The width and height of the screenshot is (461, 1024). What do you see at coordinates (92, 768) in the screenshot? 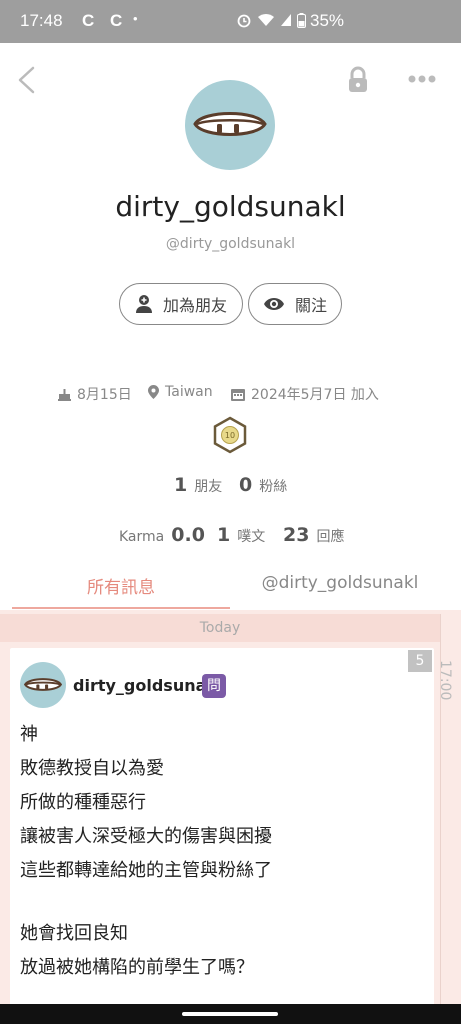
I see `post-line: 敗德教授自以為愛` at bounding box center [92, 768].